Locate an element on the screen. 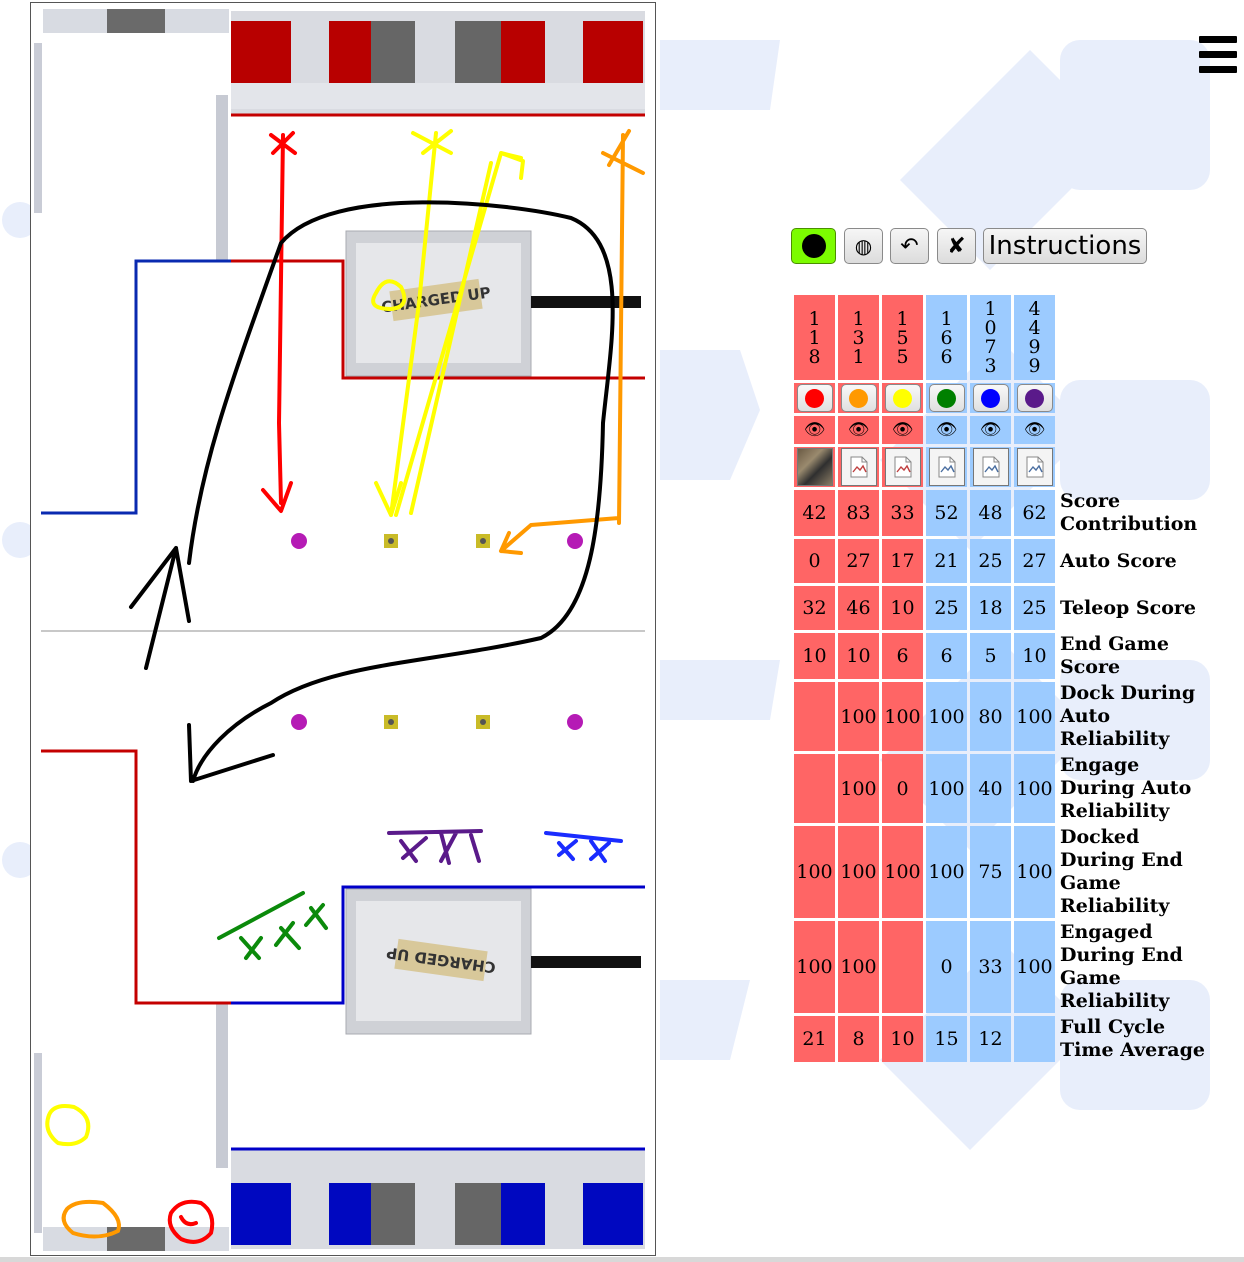 The height and width of the screenshot is (1262, 1244). stat-value-cell: 40 is located at coordinates (990, 788).